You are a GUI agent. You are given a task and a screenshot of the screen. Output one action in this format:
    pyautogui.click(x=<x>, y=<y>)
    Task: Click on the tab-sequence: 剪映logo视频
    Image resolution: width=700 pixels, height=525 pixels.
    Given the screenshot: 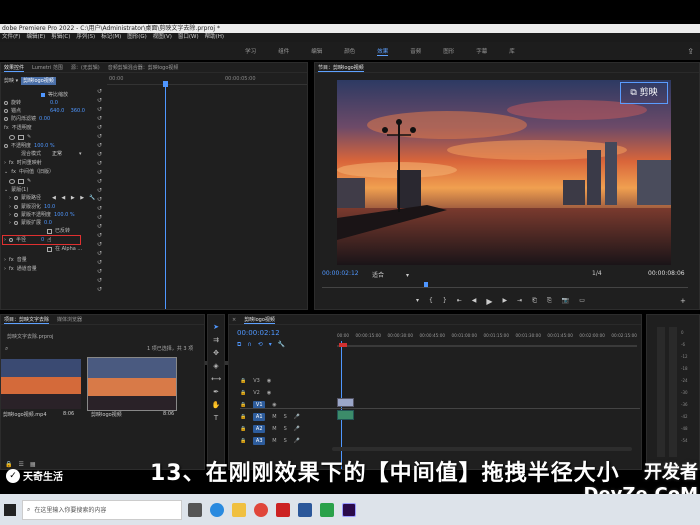 What is the action you would take?
    pyautogui.click(x=259, y=320)
    